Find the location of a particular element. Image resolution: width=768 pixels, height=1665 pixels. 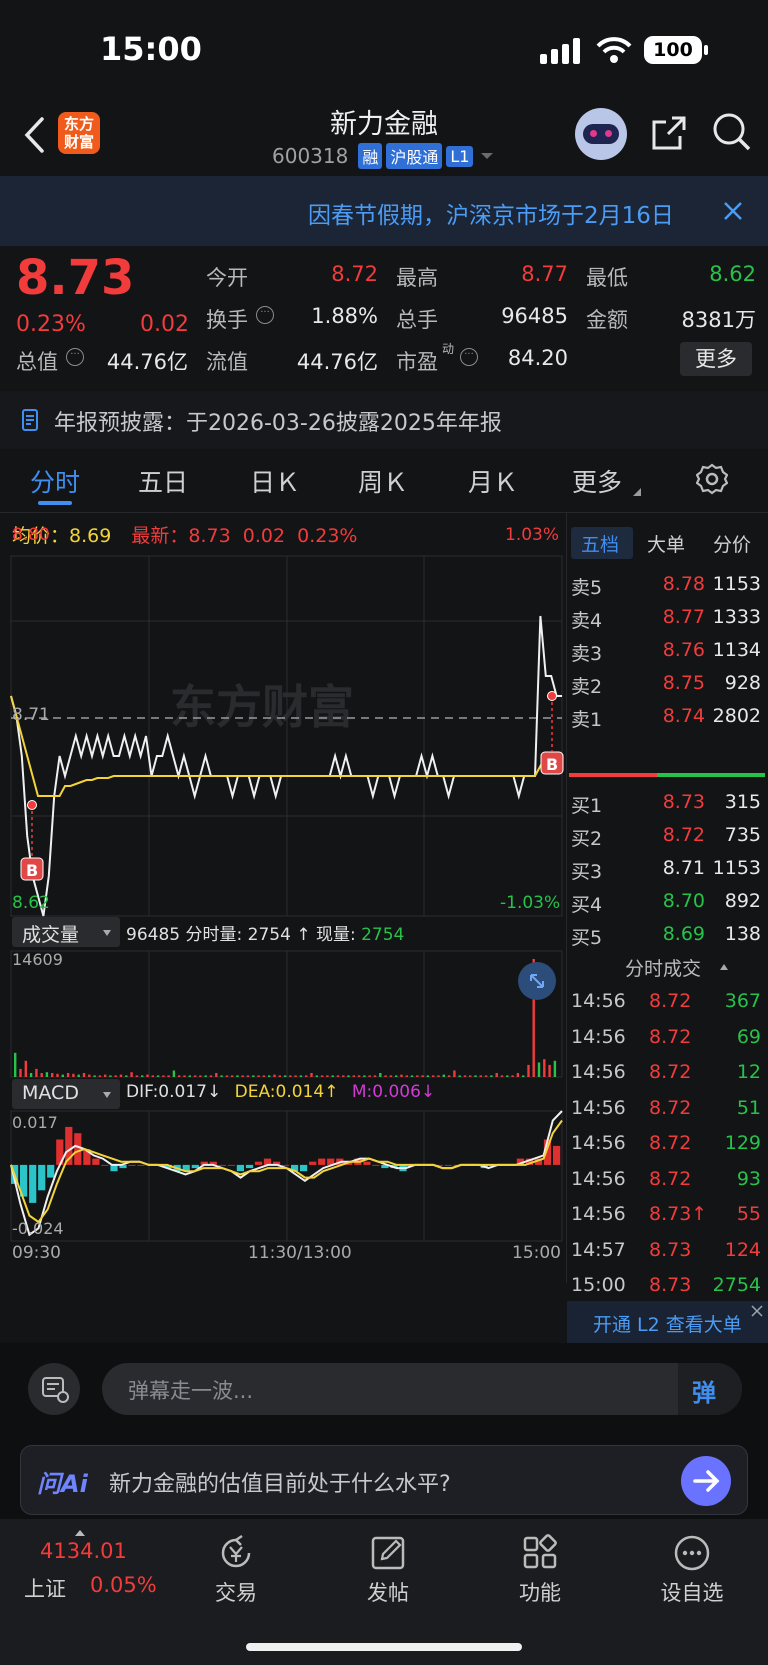

announcement-bar: 年报预披露：于2026-03-26披露2025年年报 is located at coordinates (384, 420).